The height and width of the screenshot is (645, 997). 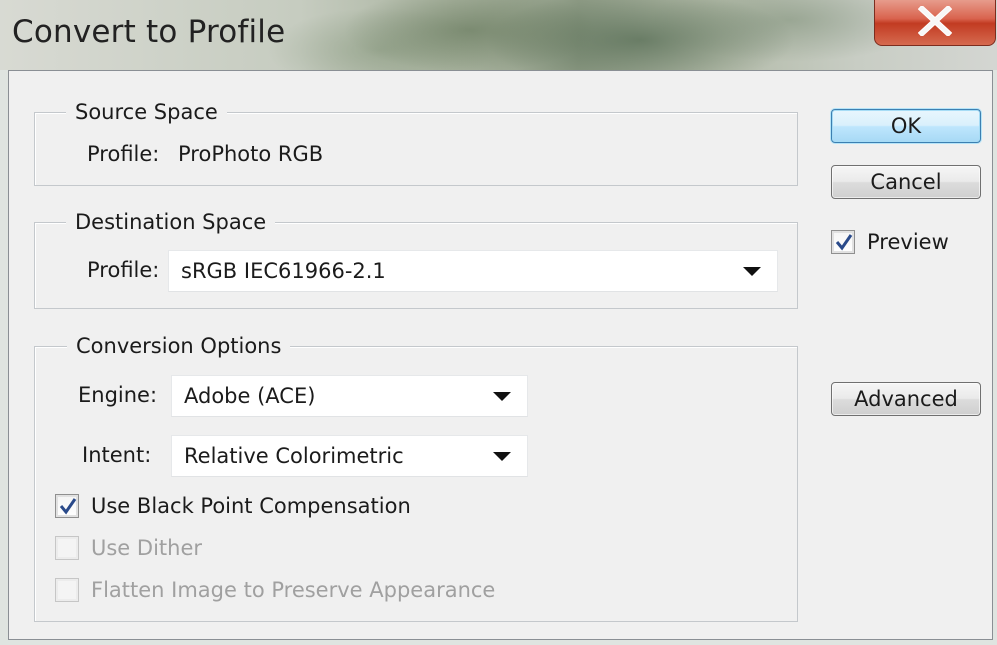 I want to click on engine-label: Engine:, so click(x=118, y=395).